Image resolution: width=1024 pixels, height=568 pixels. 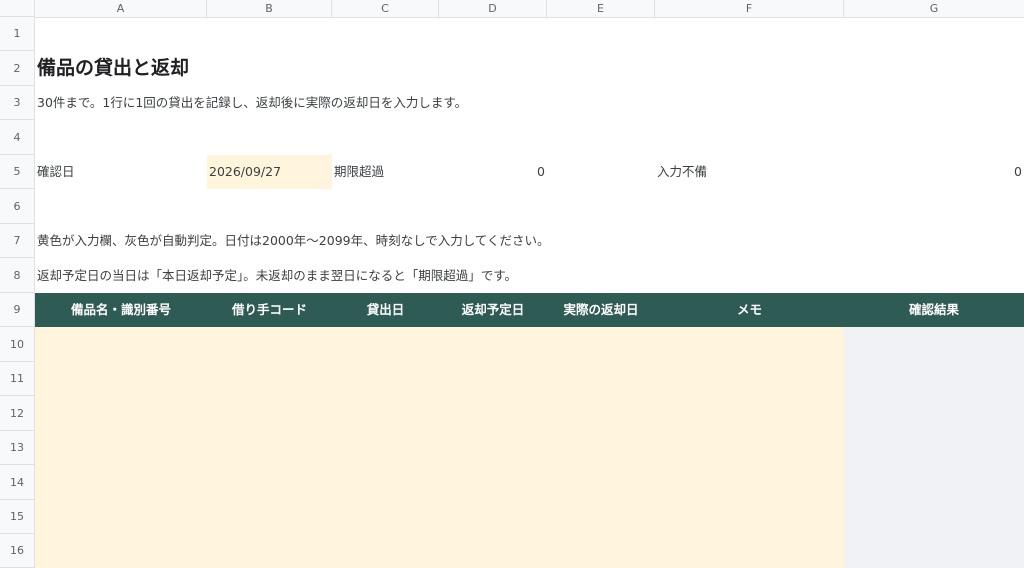 I want to click on row-header-16: 16, so click(x=17, y=551).